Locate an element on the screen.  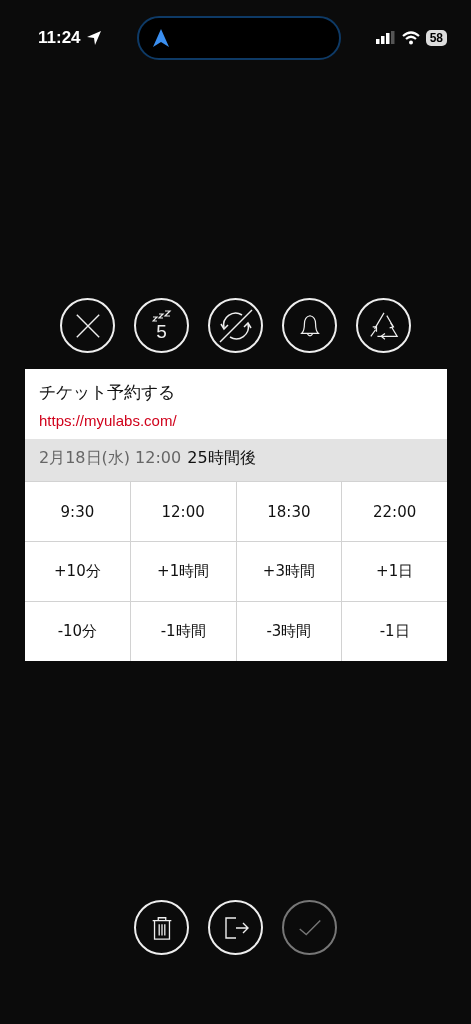
time-option-button: 12:00 is located at coordinates (183, 511).